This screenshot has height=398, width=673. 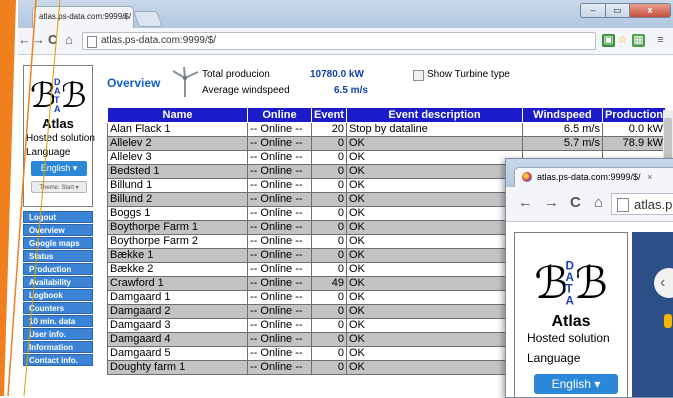 I want to click on language-select: English ▾, so click(x=59, y=168).